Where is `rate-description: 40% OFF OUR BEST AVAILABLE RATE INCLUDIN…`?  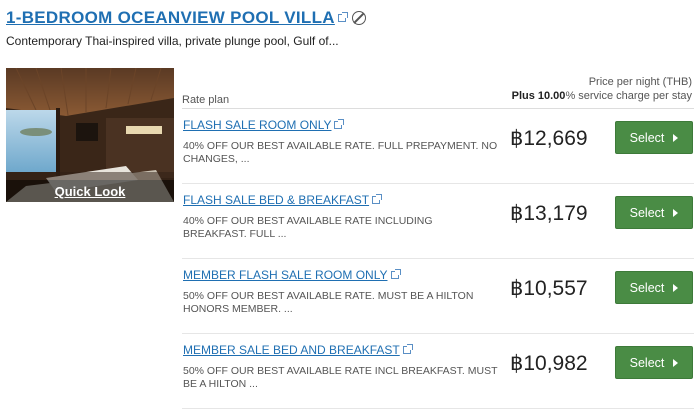
rate-description: 40% OFF OUR BEST AVAILABLE RATE INCLUDIN… is located at coordinates (308, 227).